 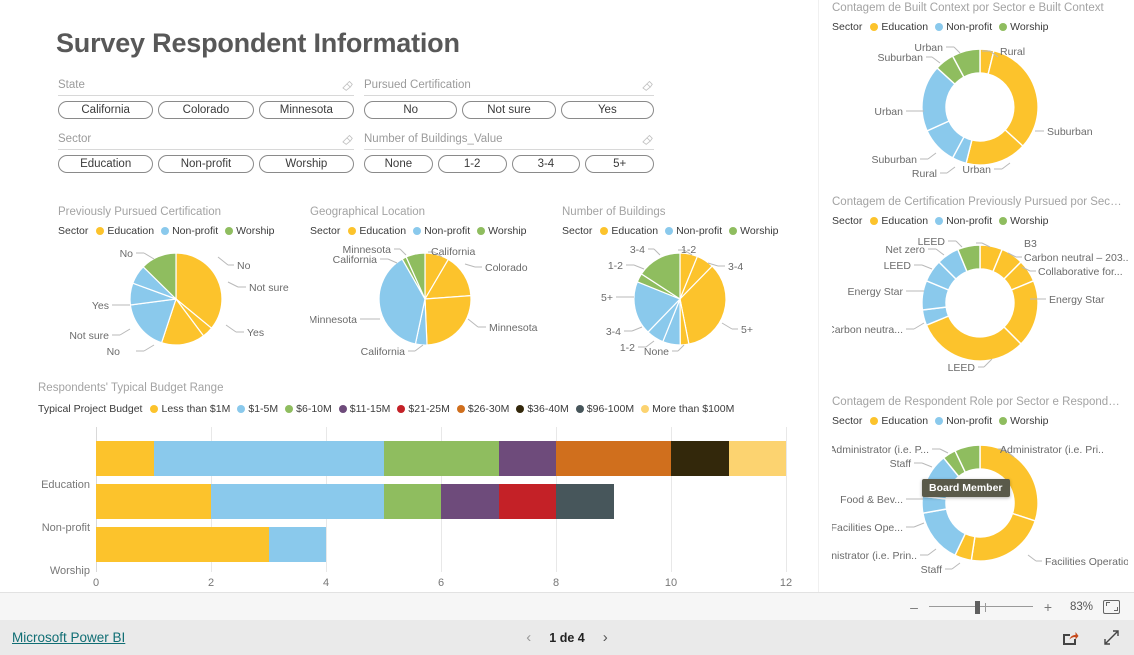 I want to click on legend-item-21-25m: $21-25M, so click(x=423, y=409).